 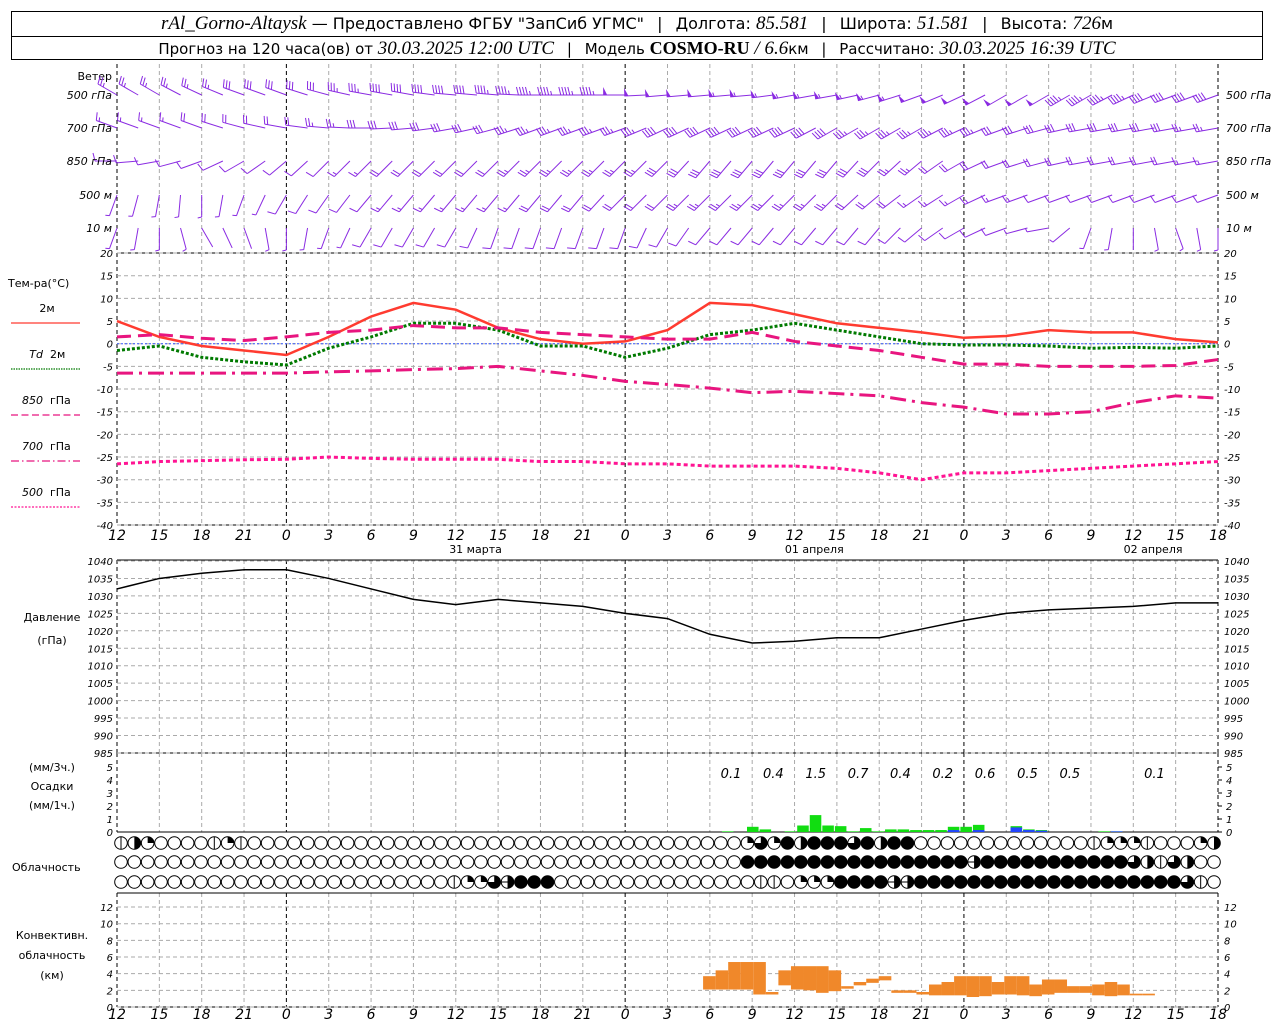 What do you see at coordinates (1236, 702) in the screenshot?
I see `pressure-ytick-right: 1000` at bounding box center [1236, 702].